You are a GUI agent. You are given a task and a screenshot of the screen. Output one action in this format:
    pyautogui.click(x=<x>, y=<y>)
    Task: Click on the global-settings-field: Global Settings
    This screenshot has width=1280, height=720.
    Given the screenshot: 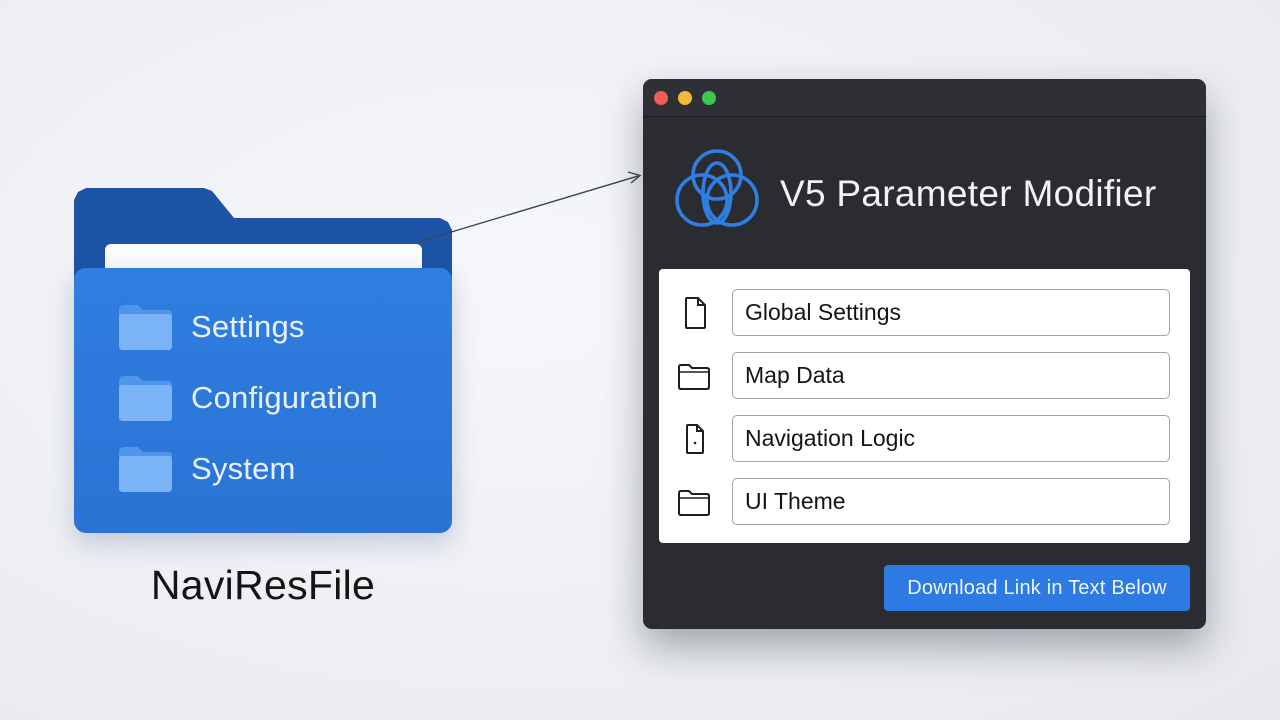 What is the action you would take?
    pyautogui.click(x=951, y=312)
    